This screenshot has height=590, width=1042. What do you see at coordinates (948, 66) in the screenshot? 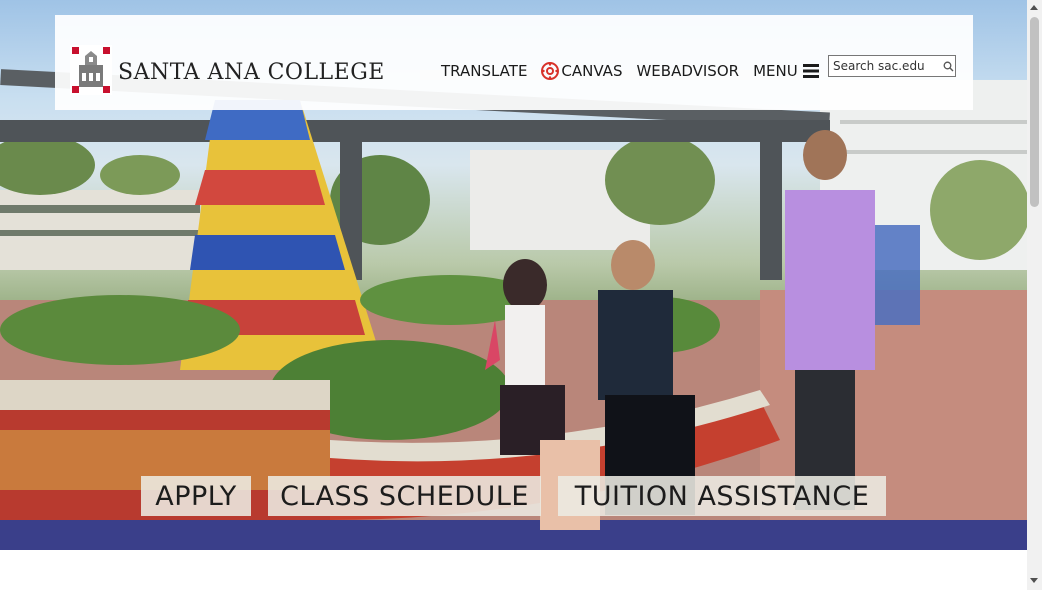
I see `search-icon` at bounding box center [948, 66].